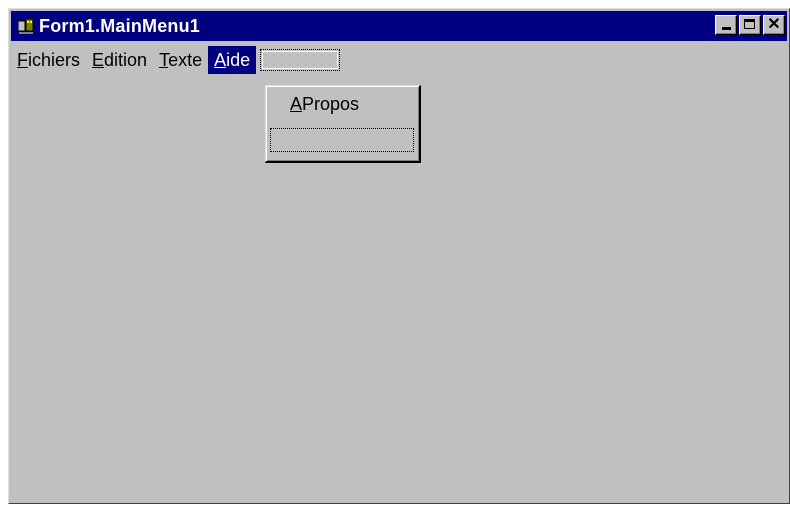 The width and height of the screenshot is (790, 508). What do you see at coordinates (48, 60) in the screenshot?
I see `menu-fichiers: Fichiers` at bounding box center [48, 60].